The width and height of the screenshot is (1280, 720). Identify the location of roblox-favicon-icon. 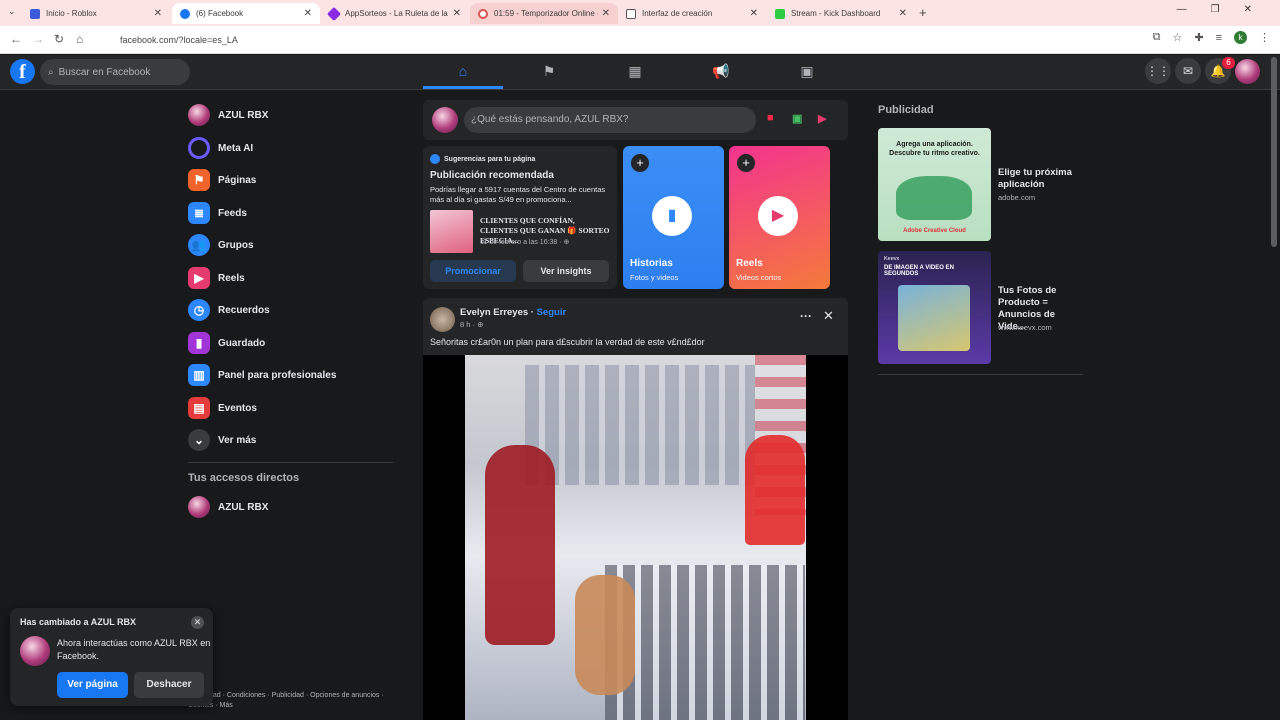
(35, 13).